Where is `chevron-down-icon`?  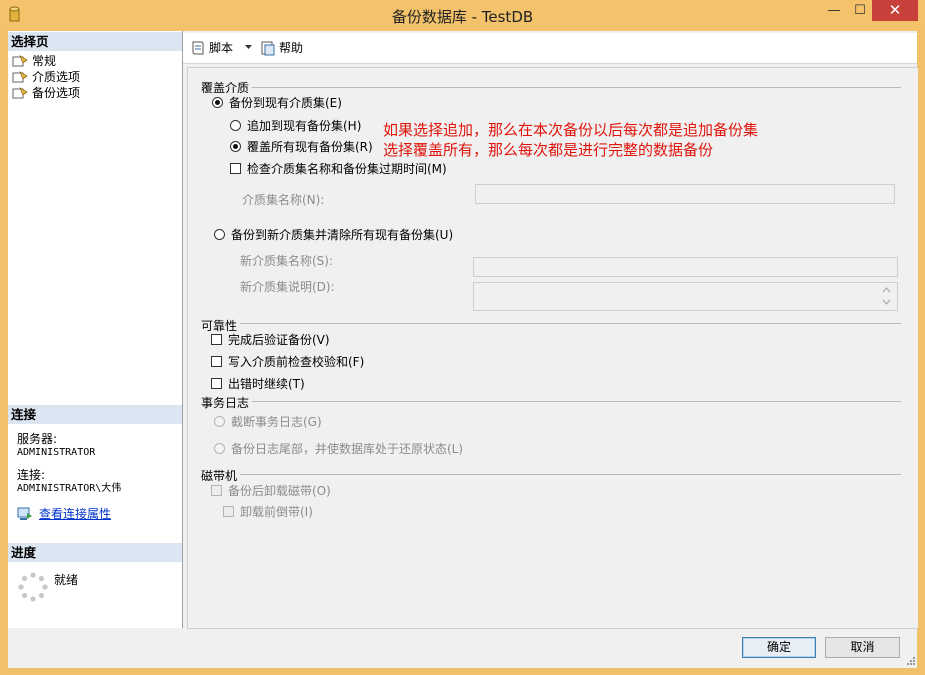 chevron-down-icon is located at coordinates (248, 47).